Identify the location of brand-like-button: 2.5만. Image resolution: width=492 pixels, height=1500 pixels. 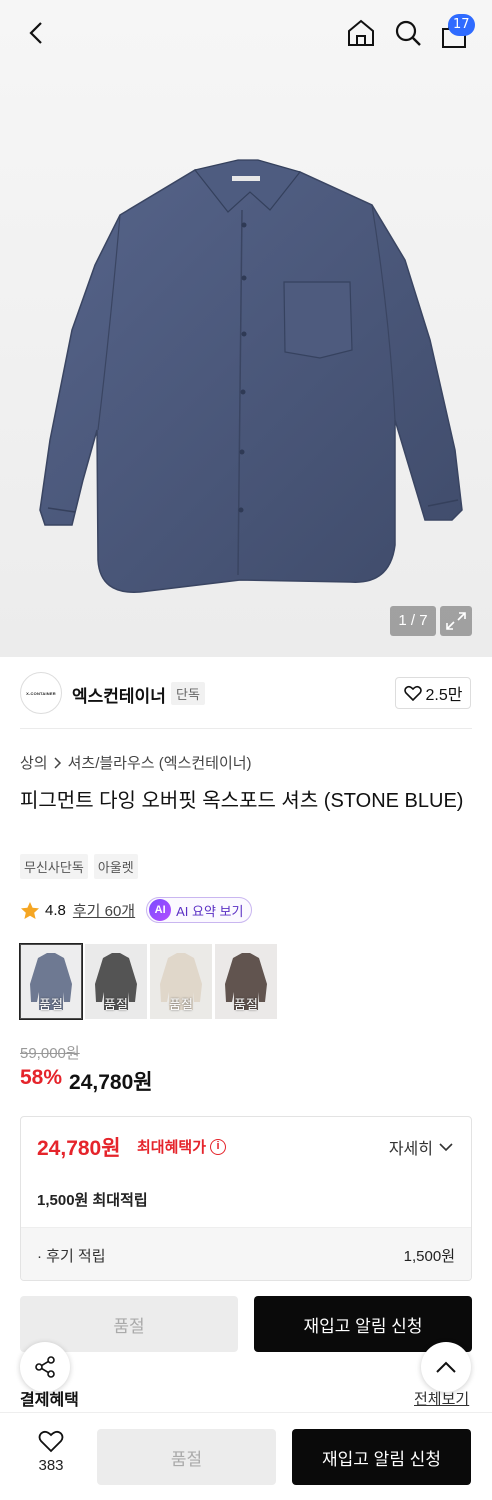
(433, 693).